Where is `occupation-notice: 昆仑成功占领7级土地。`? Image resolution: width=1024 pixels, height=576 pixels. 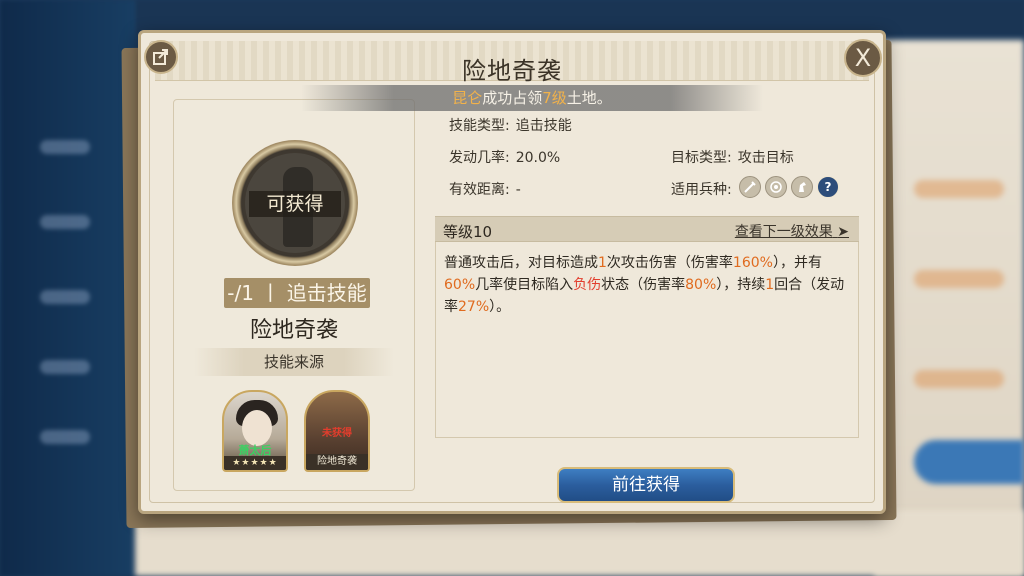 occupation-notice: 昆仑成功占领7级土地。 is located at coordinates (532, 98).